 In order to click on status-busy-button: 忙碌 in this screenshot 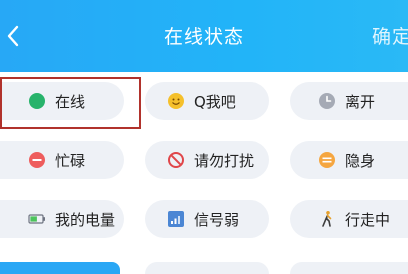, I will do `click(62, 160)`.